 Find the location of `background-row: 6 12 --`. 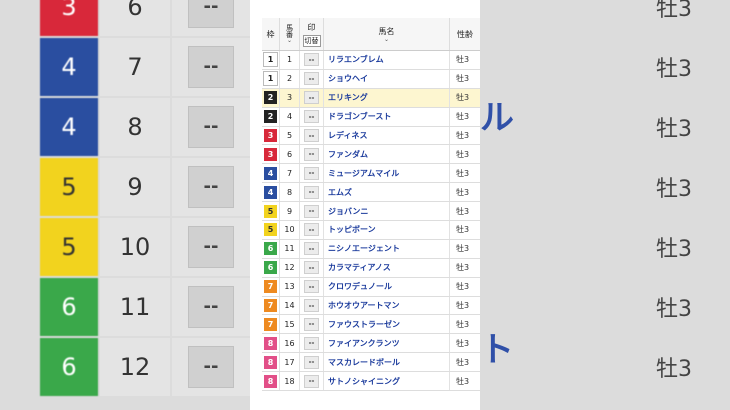

background-row: 6 12 -- is located at coordinates (125, 367).